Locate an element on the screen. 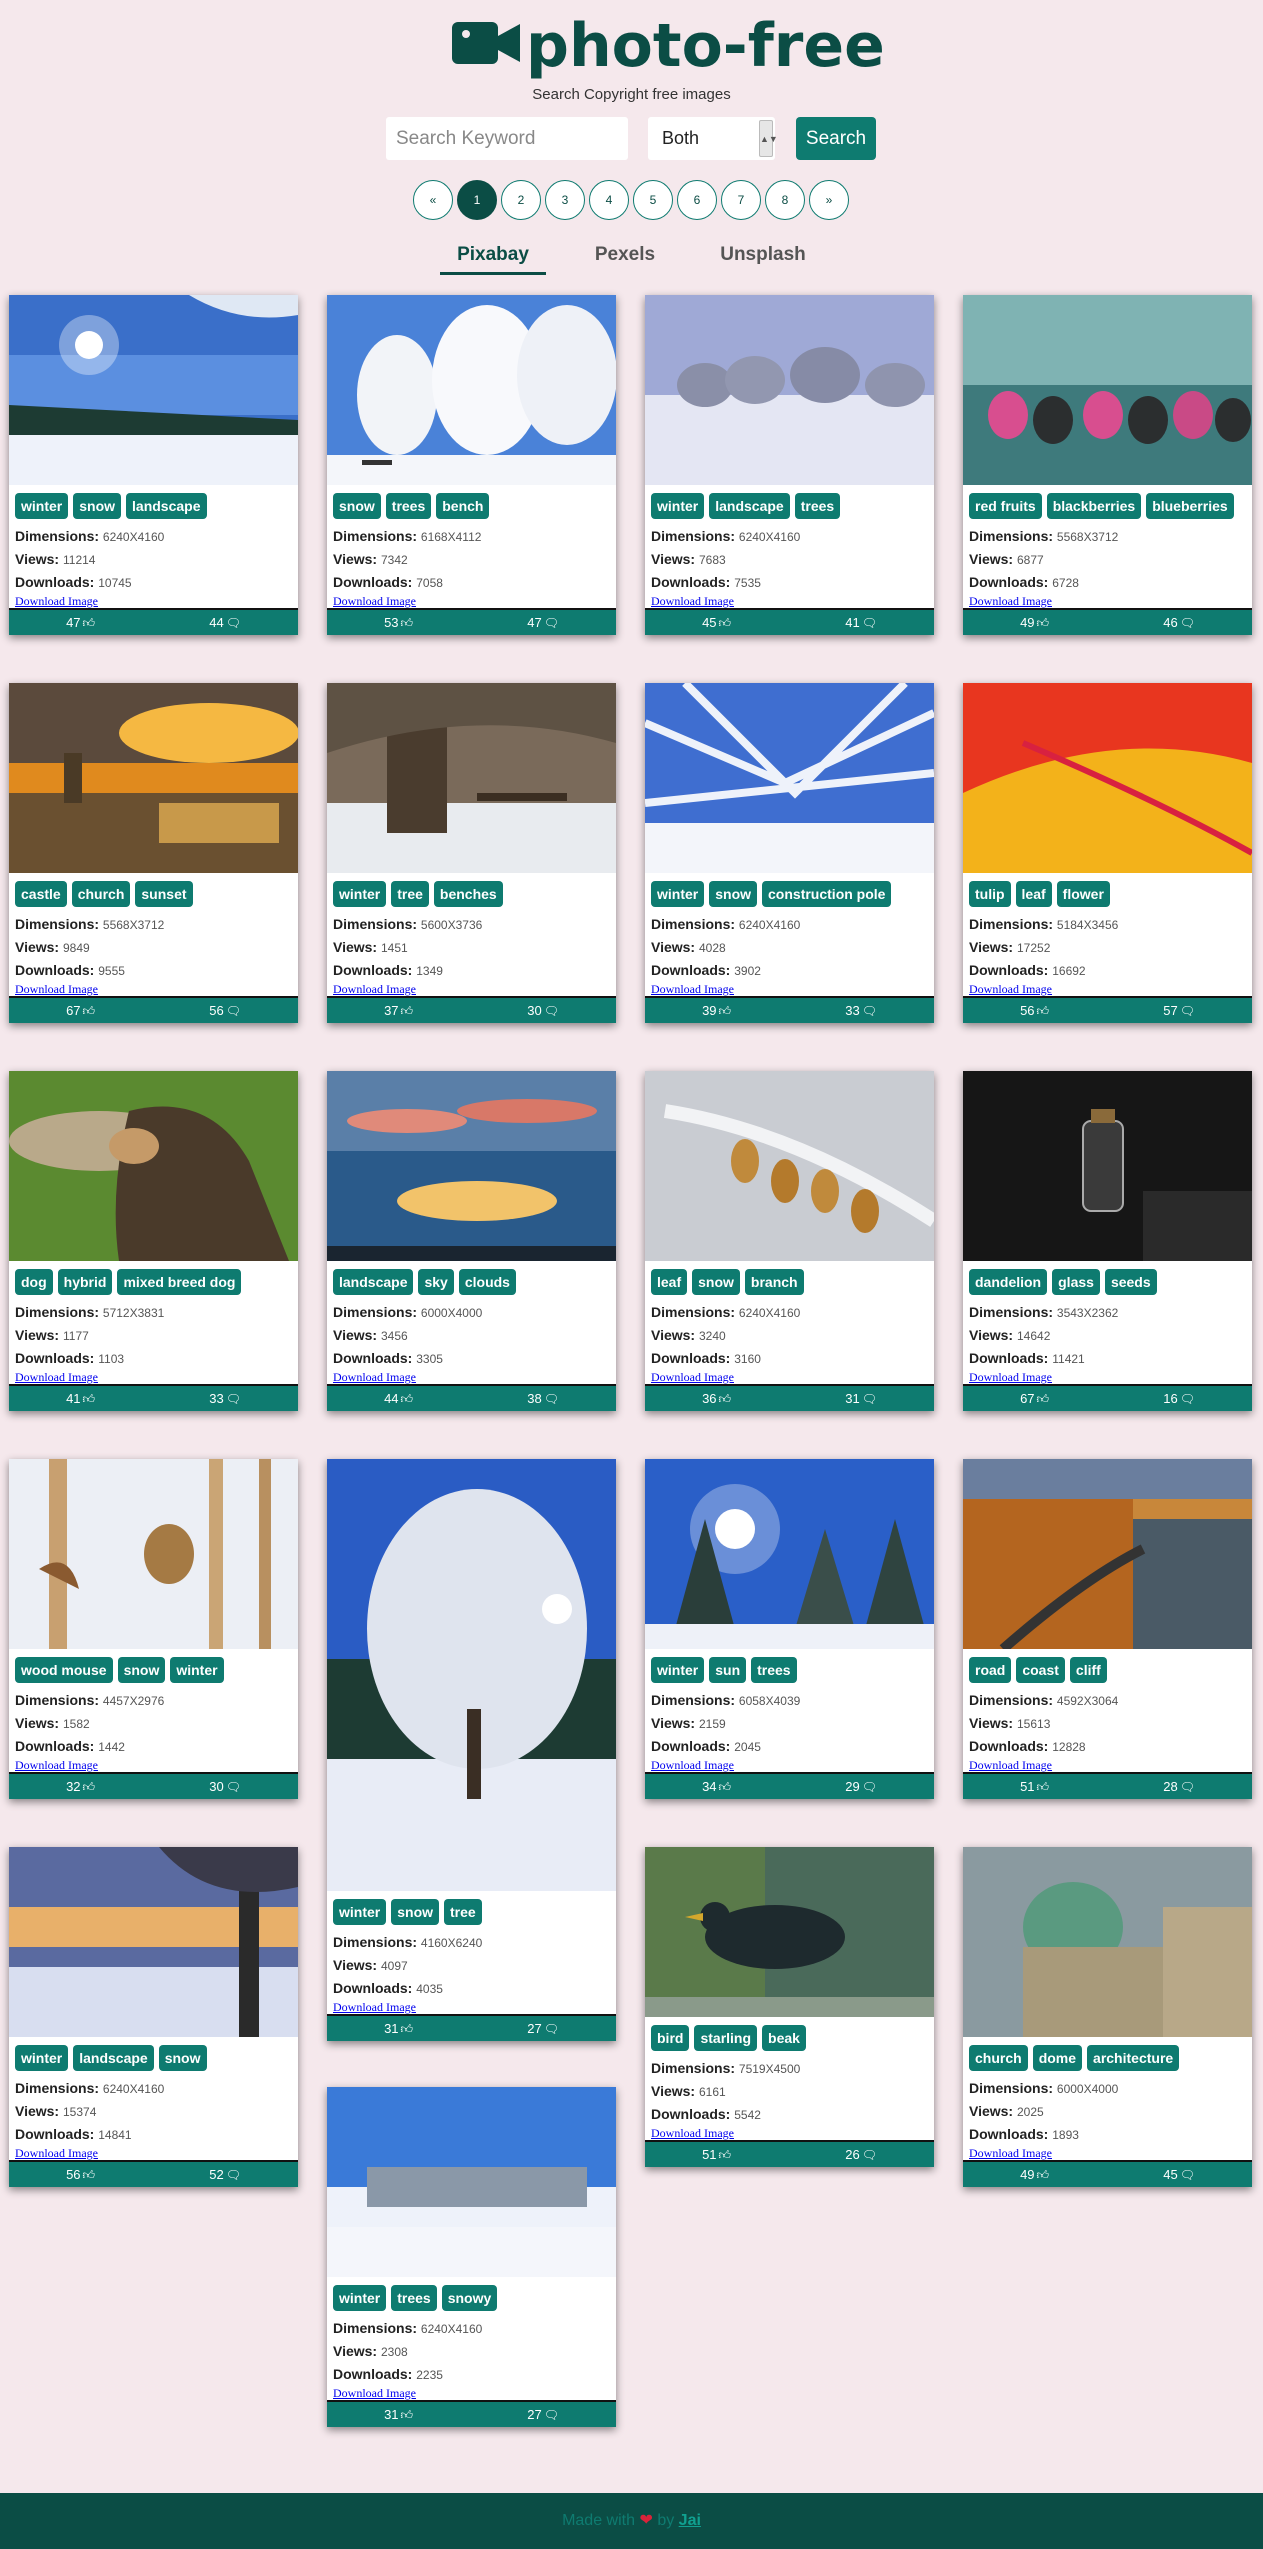 The image size is (1263, 2549). tag-badge: coast is located at coordinates (1040, 1670).